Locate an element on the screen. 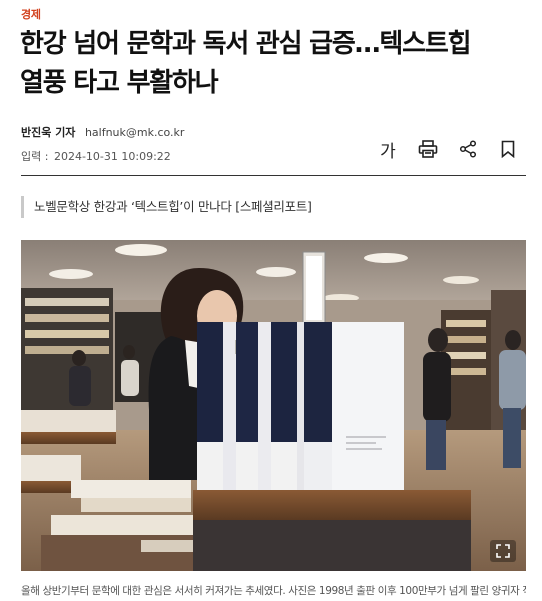 The height and width of the screenshot is (601, 542). byline: 반진욱 기자 halfnuk@mk.co.kr is located at coordinates (102, 132).